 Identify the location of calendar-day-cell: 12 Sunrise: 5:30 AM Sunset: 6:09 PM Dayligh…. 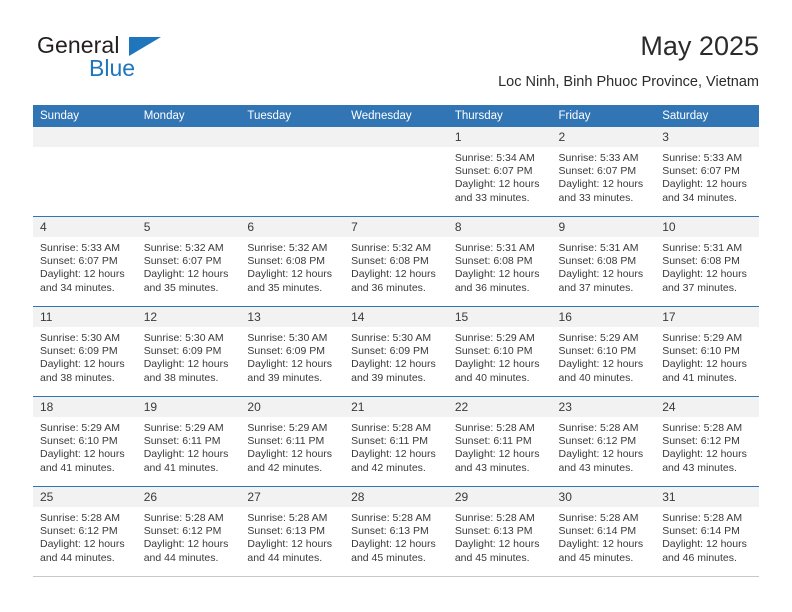
(188, 351).